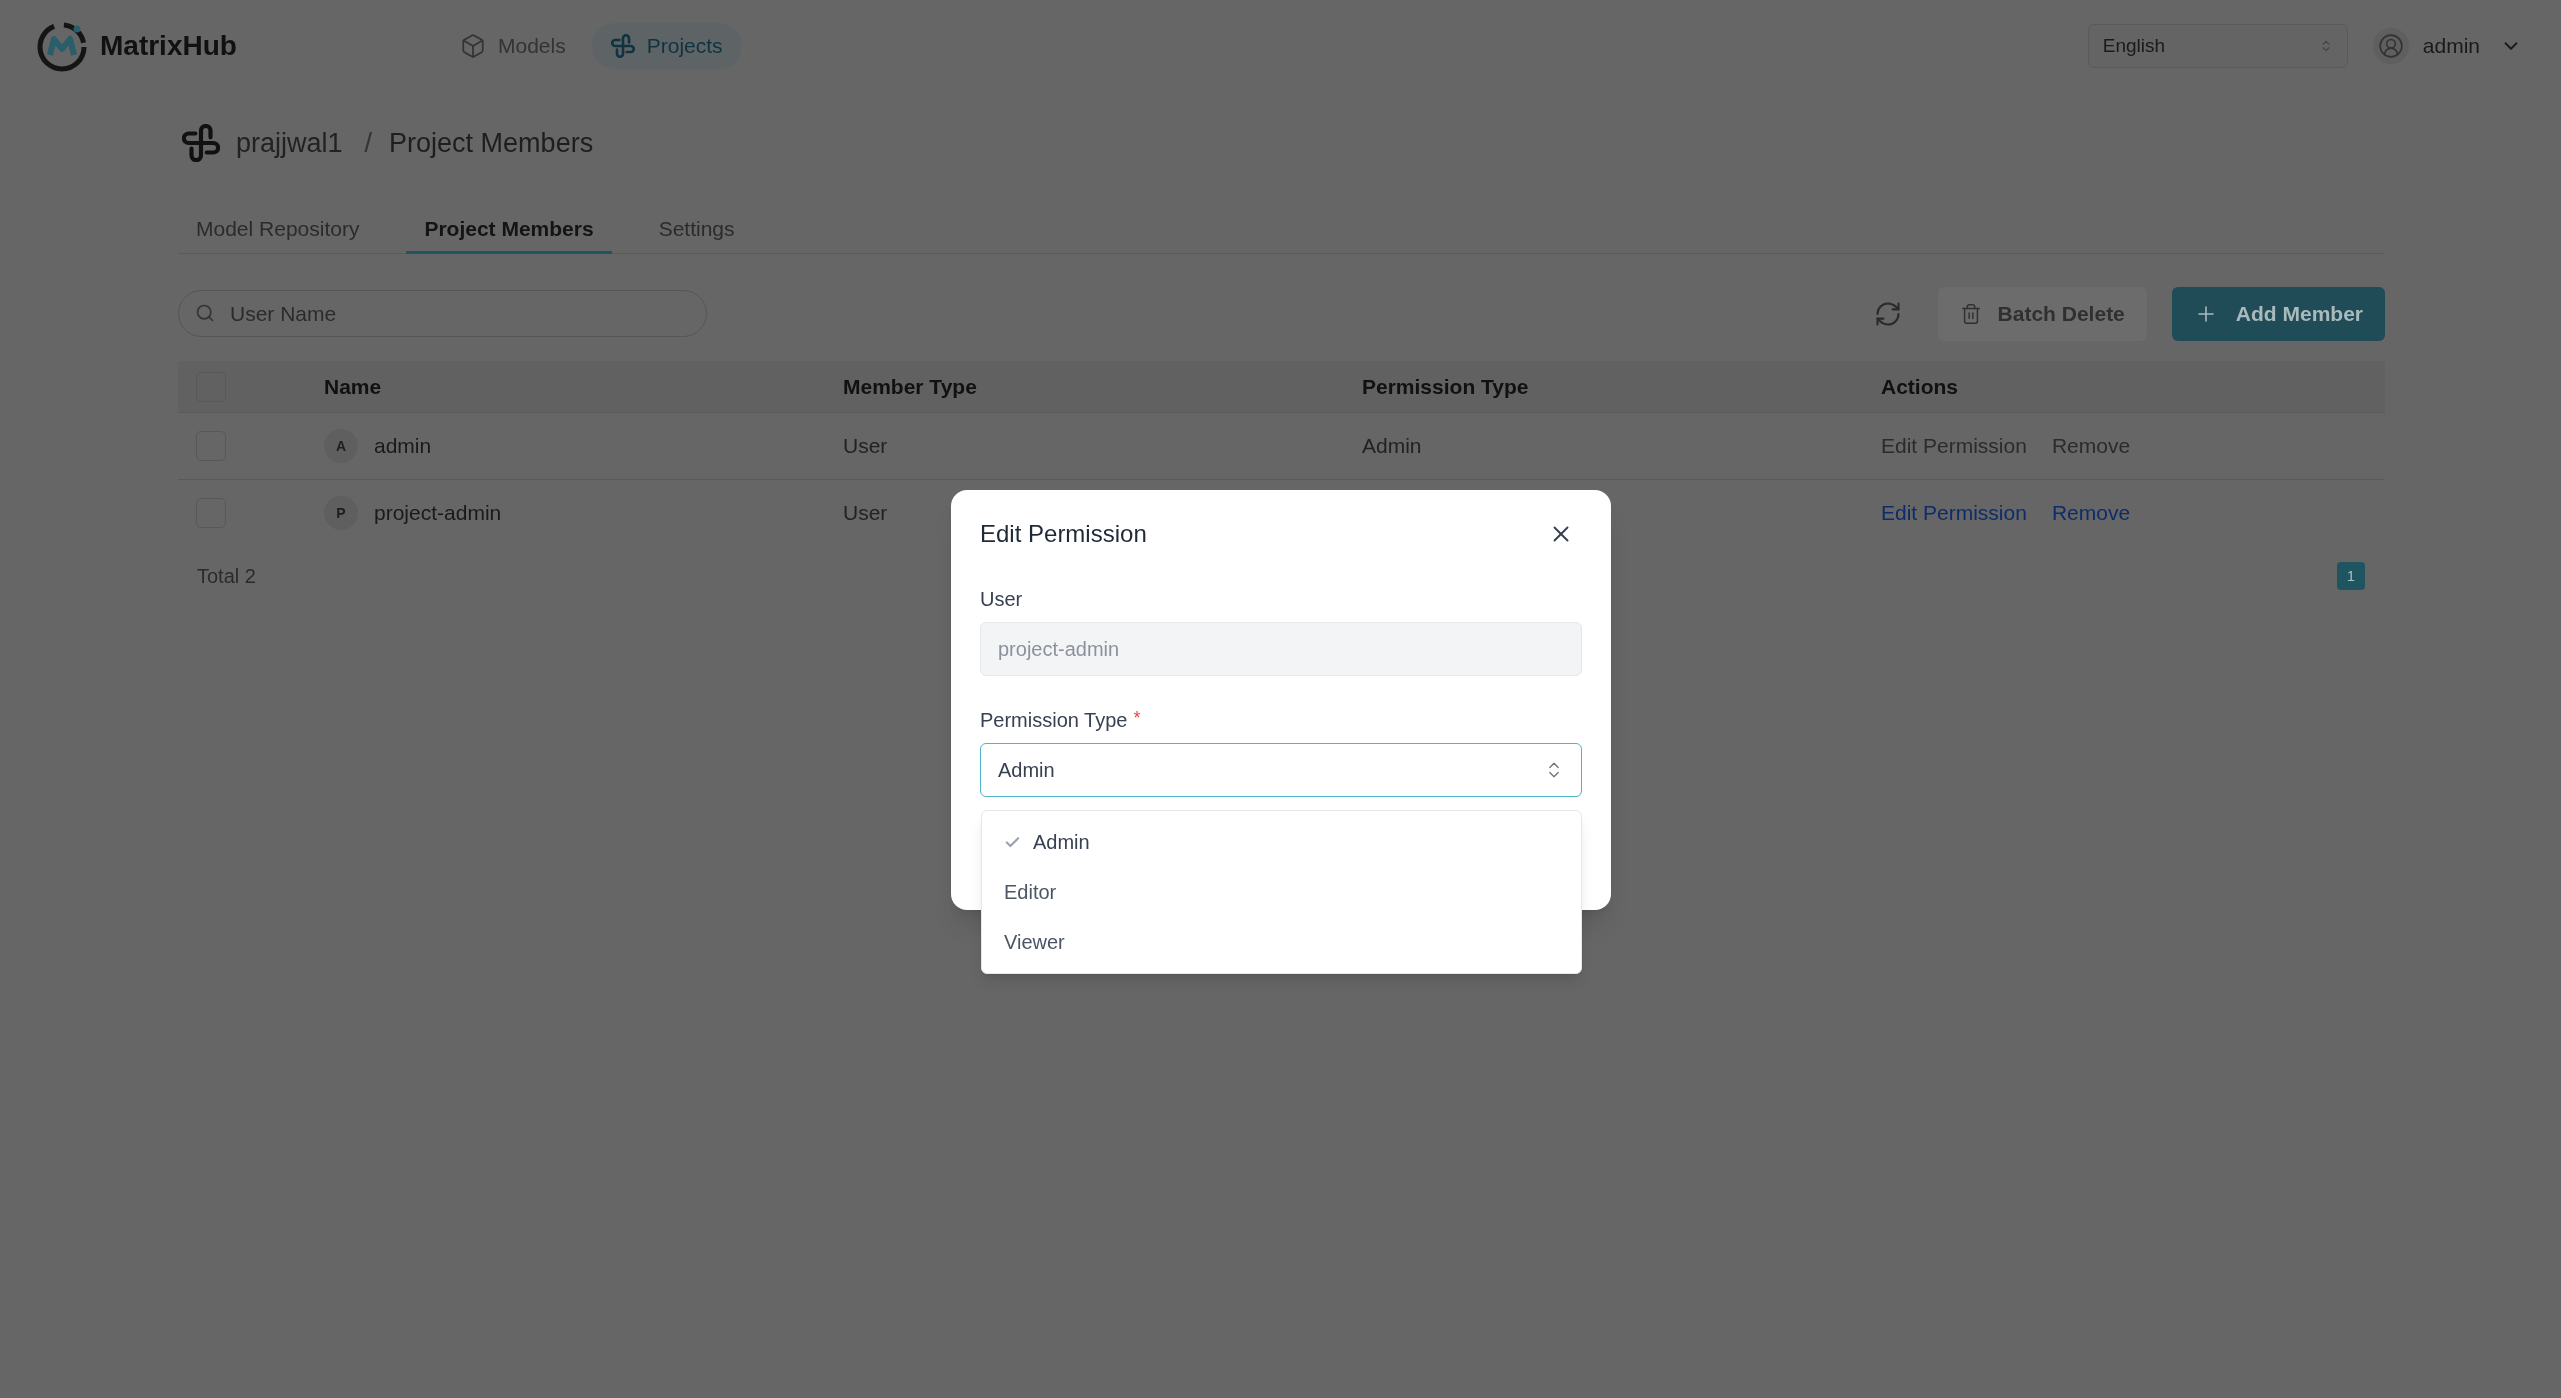  What do you see at coordinates (1919, 386) in the screenshot?
I see `column-header: Actions` at bounding box center [1919, 386].